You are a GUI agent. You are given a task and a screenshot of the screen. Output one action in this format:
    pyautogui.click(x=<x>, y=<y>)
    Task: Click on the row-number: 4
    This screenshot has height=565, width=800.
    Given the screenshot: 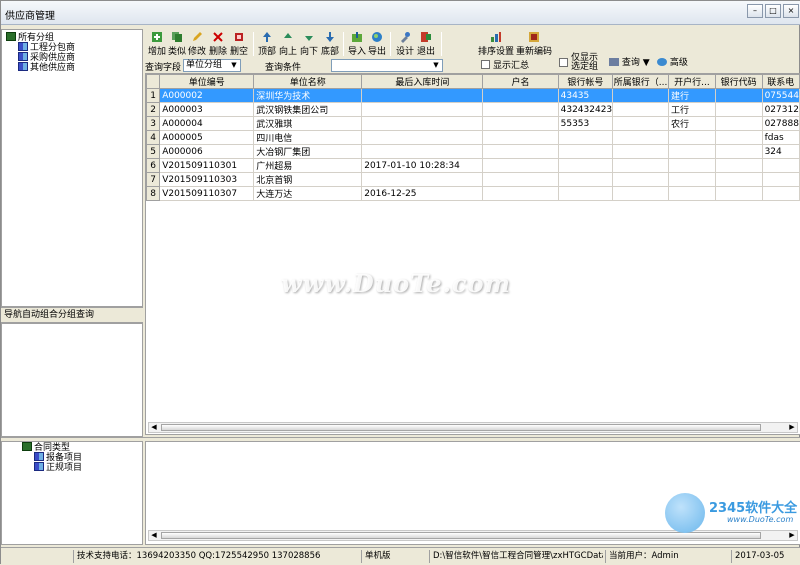 What is the action you would take?
    pyautogui.click(x=153, y=137)
    